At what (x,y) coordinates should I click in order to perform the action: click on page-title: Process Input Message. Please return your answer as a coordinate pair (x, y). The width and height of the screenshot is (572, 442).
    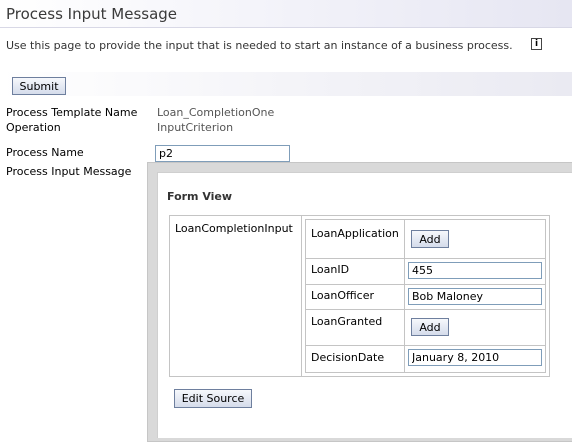
    Looking at the image, I should click on (92, 14).